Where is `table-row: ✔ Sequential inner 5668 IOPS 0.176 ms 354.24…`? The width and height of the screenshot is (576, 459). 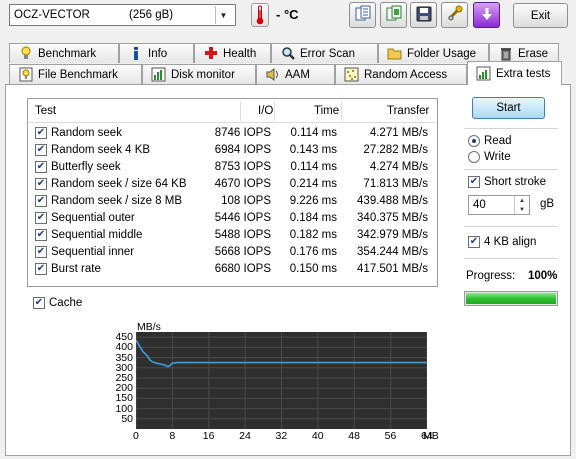 table-row: ✔ Sequential inner 5668 IOPS 0.176 ms 354.24… is located at coordinates (232, 252).